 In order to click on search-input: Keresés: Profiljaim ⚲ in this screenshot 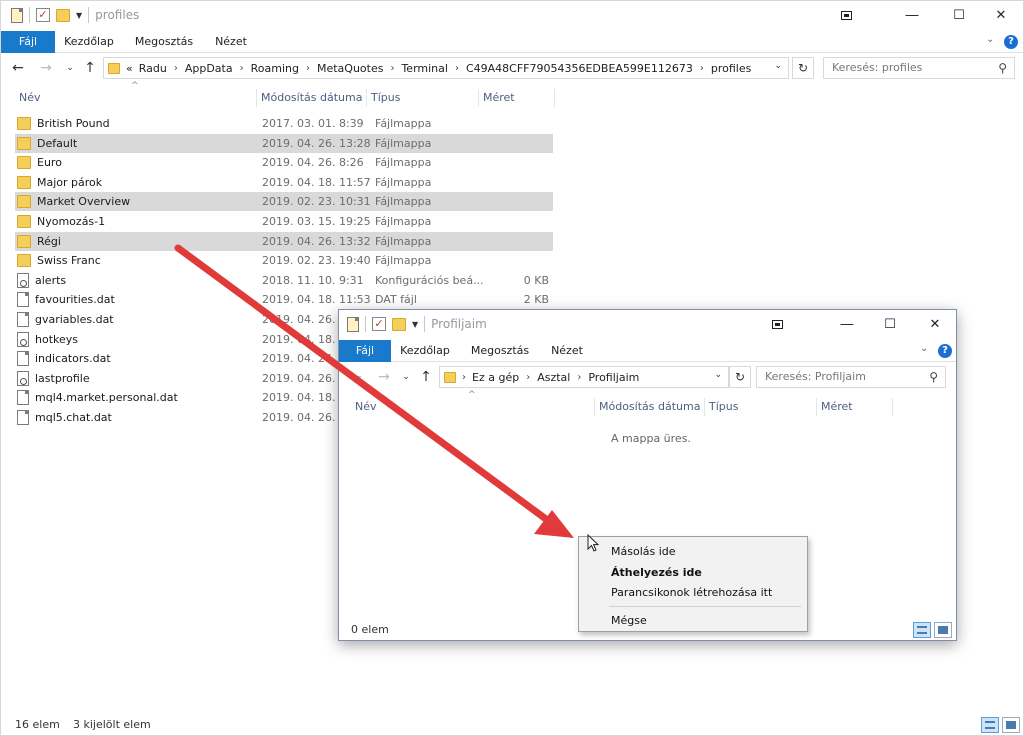, I will do `click(851, 377)`.